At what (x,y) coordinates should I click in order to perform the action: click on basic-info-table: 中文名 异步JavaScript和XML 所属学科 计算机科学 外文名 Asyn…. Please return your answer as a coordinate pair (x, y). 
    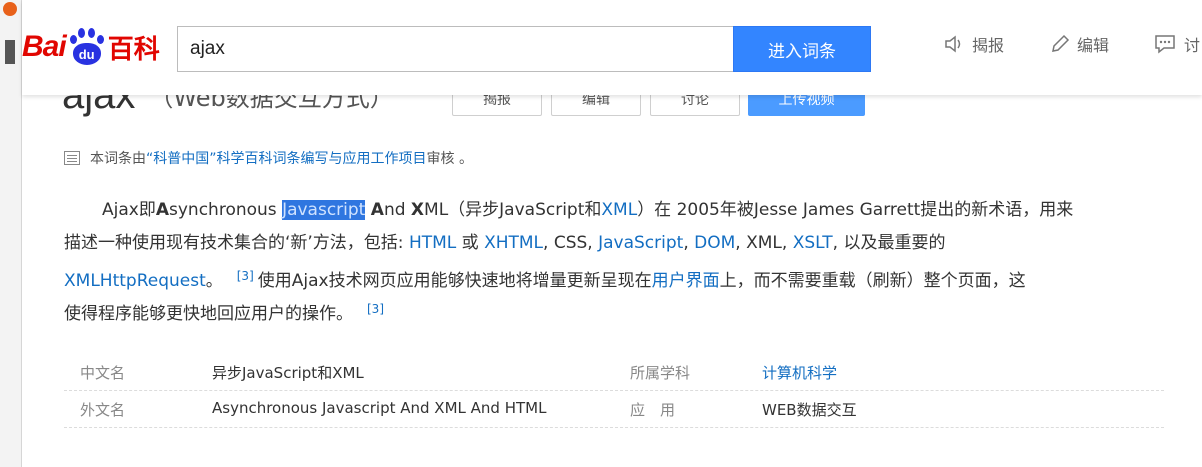
    Looking at the image, I should click on (614, 391).